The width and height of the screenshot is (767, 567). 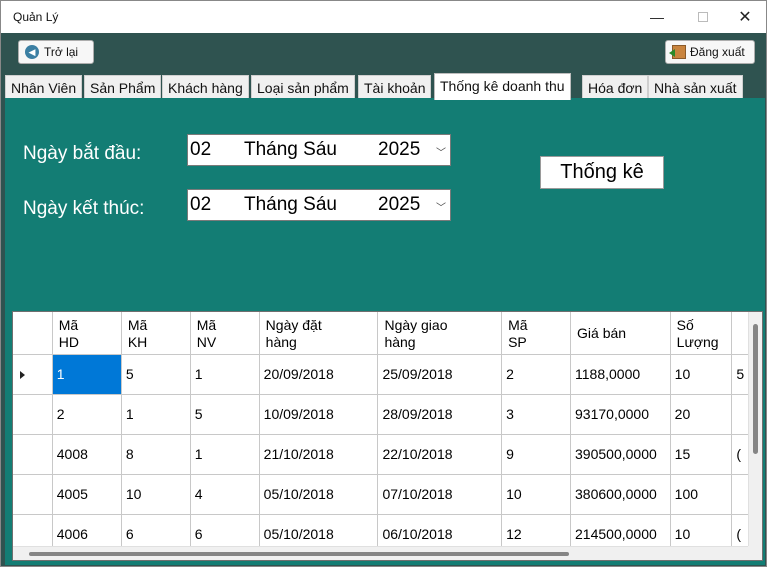 I want to click on maximize-button, so click(x=703, y=17).